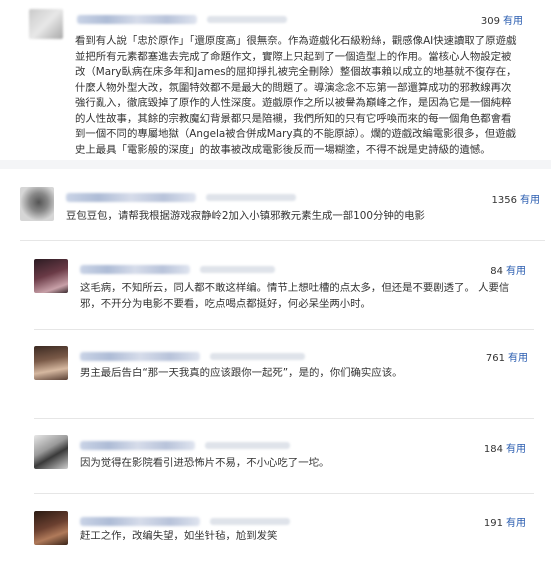 The image size is (551, 569). What do you see at coordinates (505, 521) in the screenshot?
I see `vote-count-group: 191 有用` at bounding box center [505, 521].